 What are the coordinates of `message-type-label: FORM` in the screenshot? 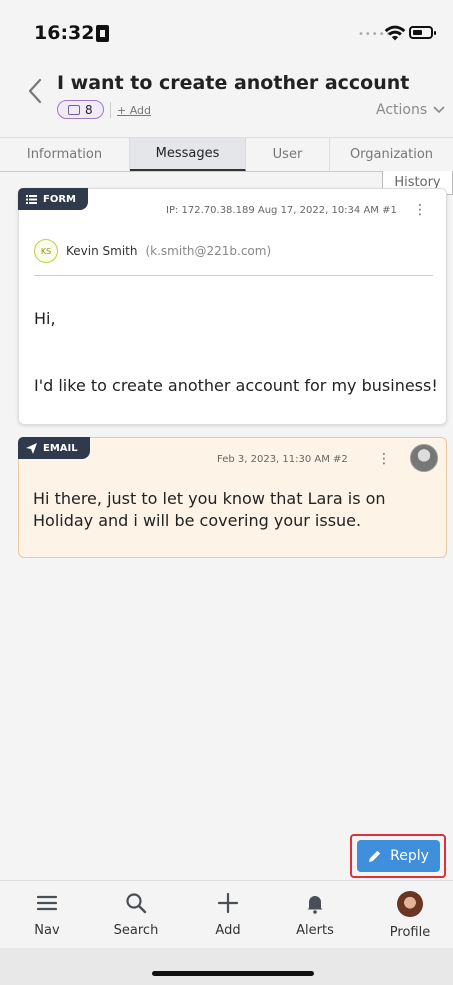 It's located at (59, 199).